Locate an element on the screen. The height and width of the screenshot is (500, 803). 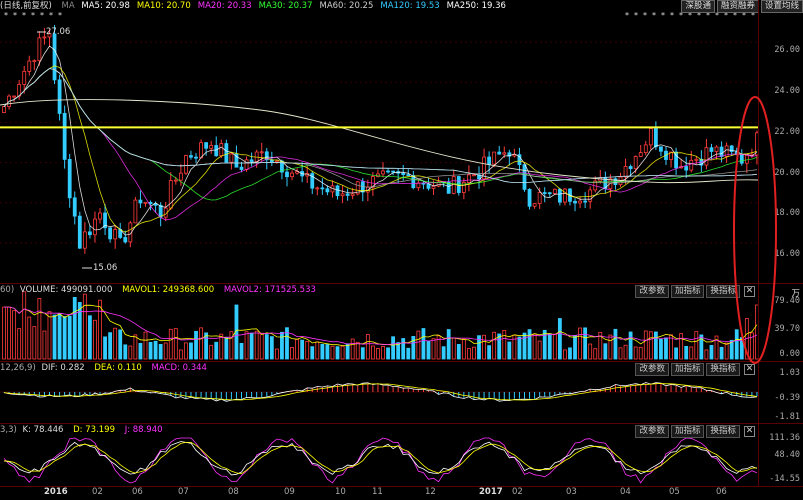
macd-tick: -1.81 is located at coordinates (787, 417).